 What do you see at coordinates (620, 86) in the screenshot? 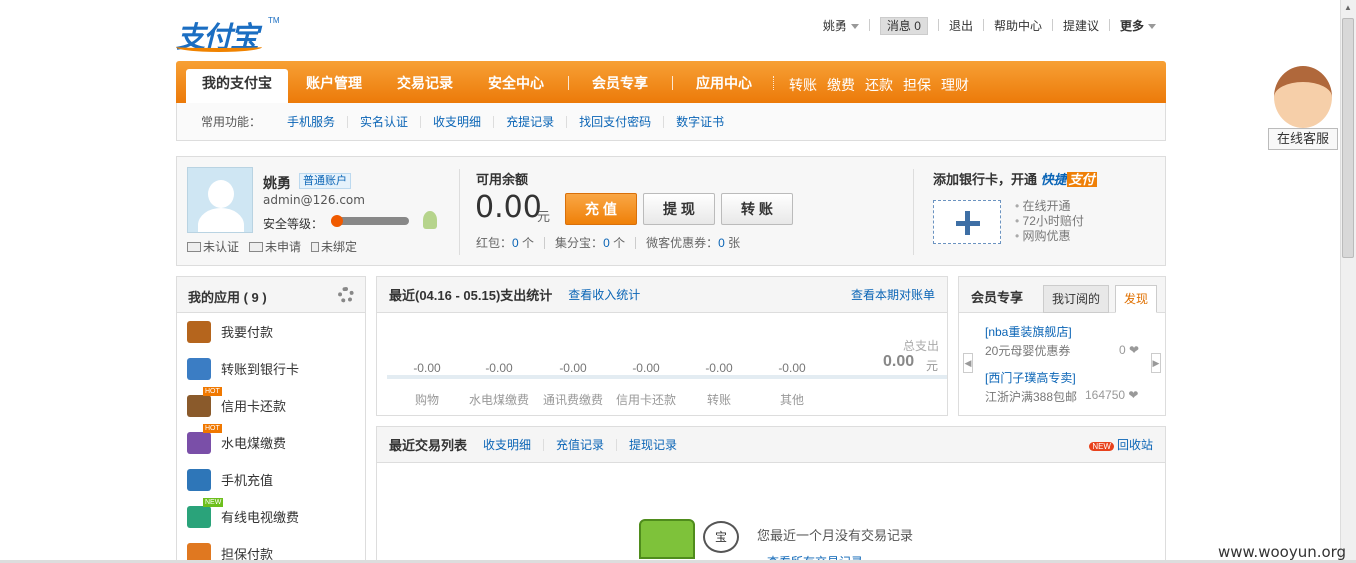
I see `tab-member: 会员专享` at bounding box center [620, 86].